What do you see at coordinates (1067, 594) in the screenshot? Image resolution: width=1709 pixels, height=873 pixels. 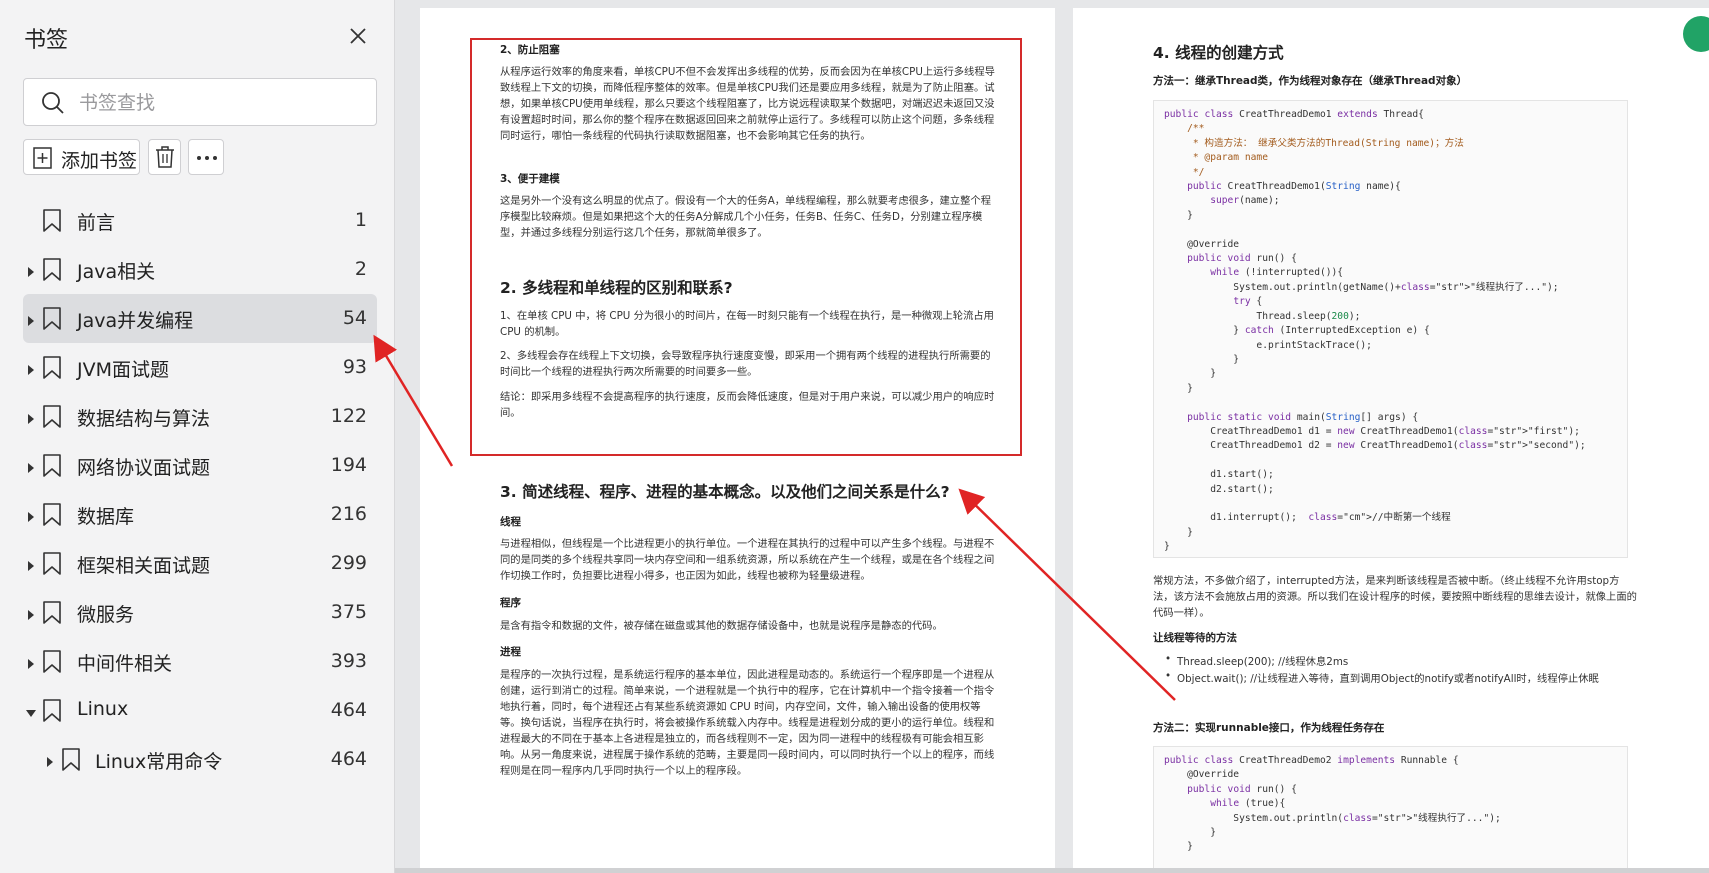 I see `arrow-to-heading` at bounding box center [1067, 594].